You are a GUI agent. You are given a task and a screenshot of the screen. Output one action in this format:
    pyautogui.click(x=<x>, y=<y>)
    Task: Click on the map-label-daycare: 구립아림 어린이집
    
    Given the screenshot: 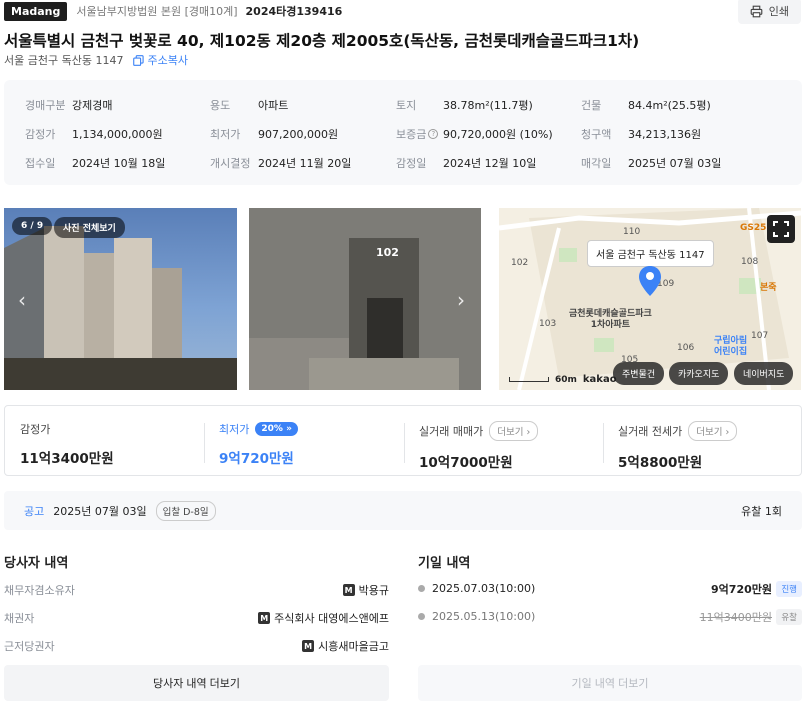 What is the action you would take?
    pyautogui.click(x=731, y=346)
    